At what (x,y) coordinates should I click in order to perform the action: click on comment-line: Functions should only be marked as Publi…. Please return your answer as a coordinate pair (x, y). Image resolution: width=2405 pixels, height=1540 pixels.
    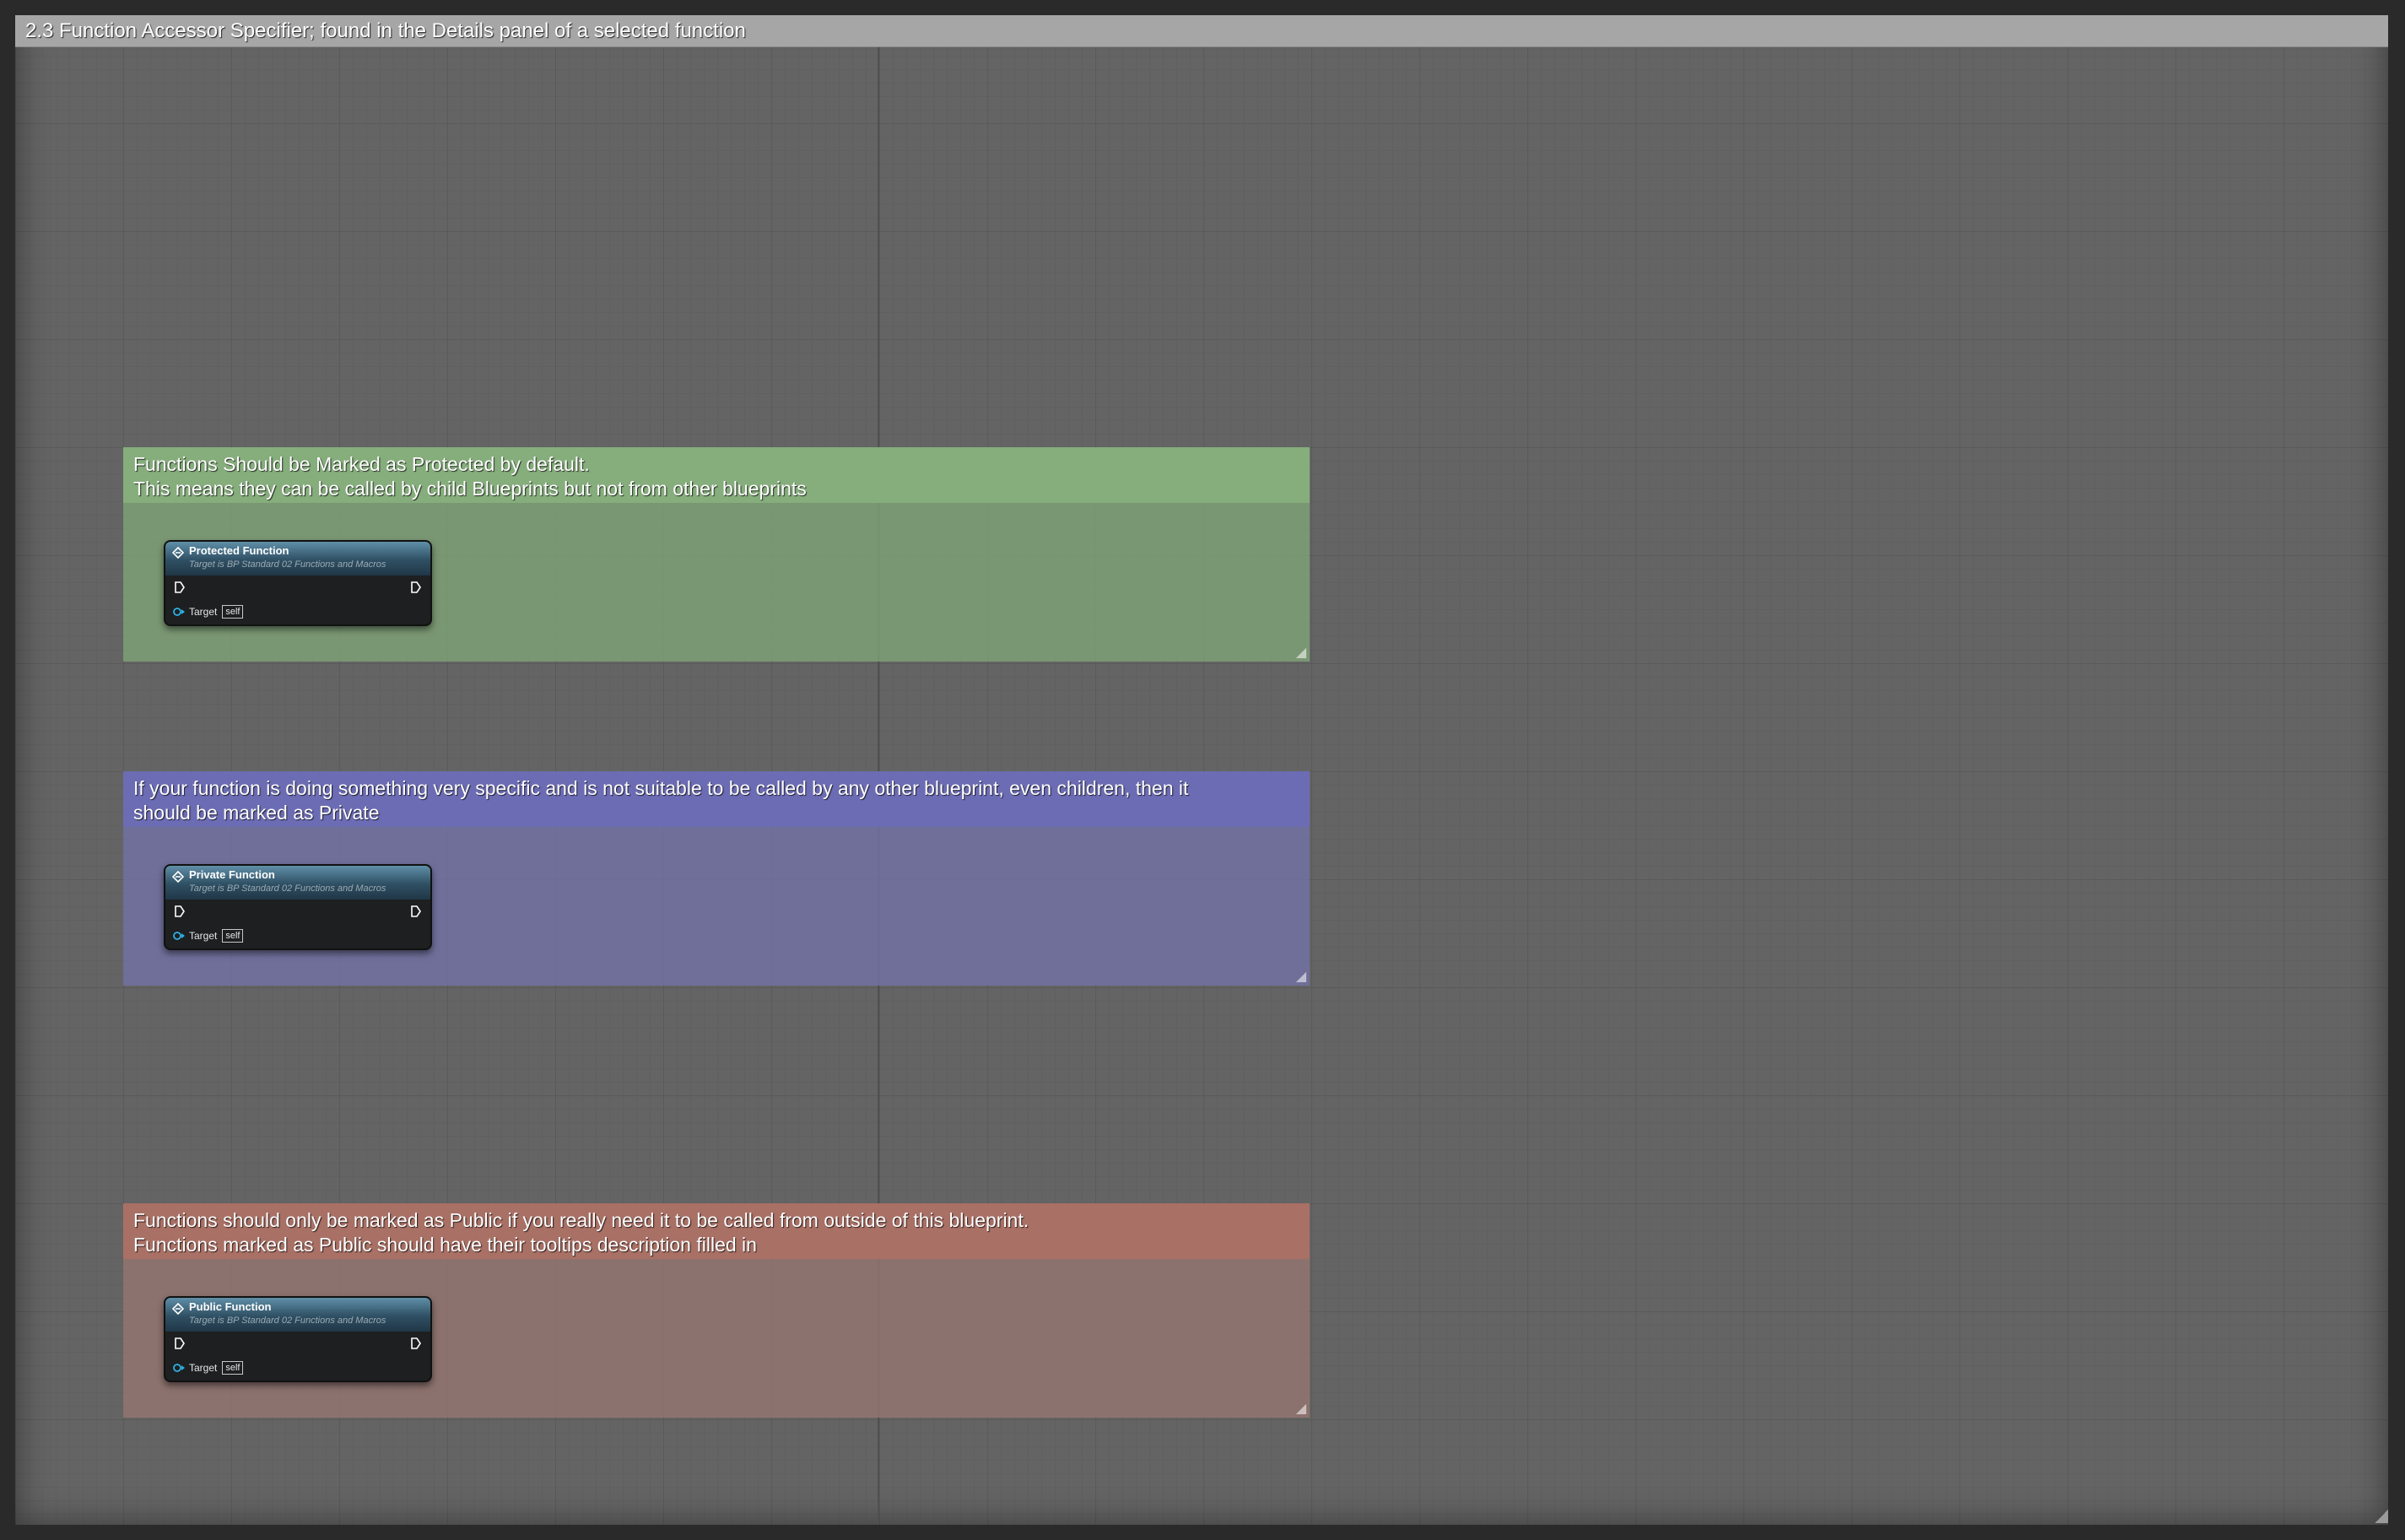
    Looking at the image, I should click on (581, 1220).